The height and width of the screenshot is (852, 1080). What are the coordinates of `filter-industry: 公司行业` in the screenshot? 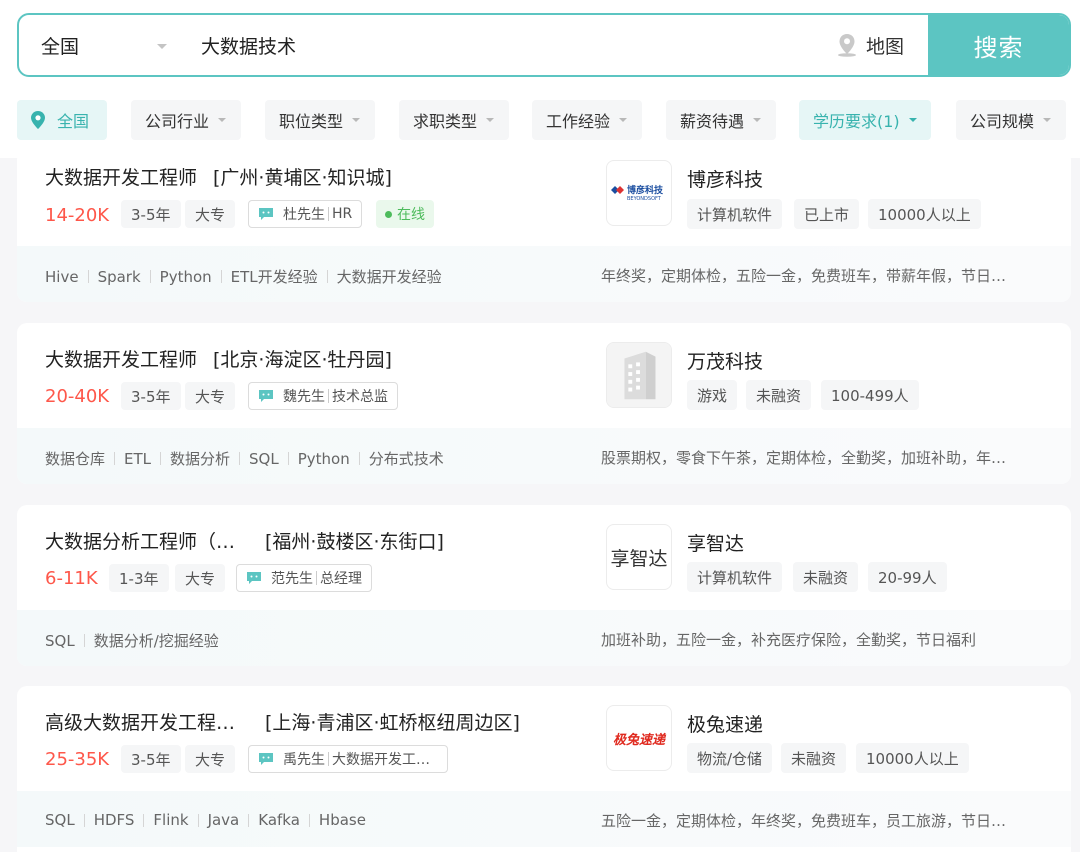 It's located at (186, 120).